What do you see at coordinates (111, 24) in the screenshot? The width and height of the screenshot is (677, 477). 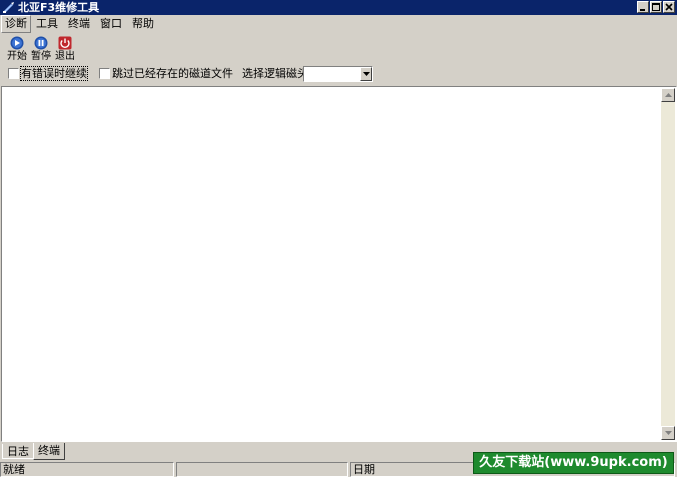 I see `menu-window: 窗口` at bounding box center [111, 24].